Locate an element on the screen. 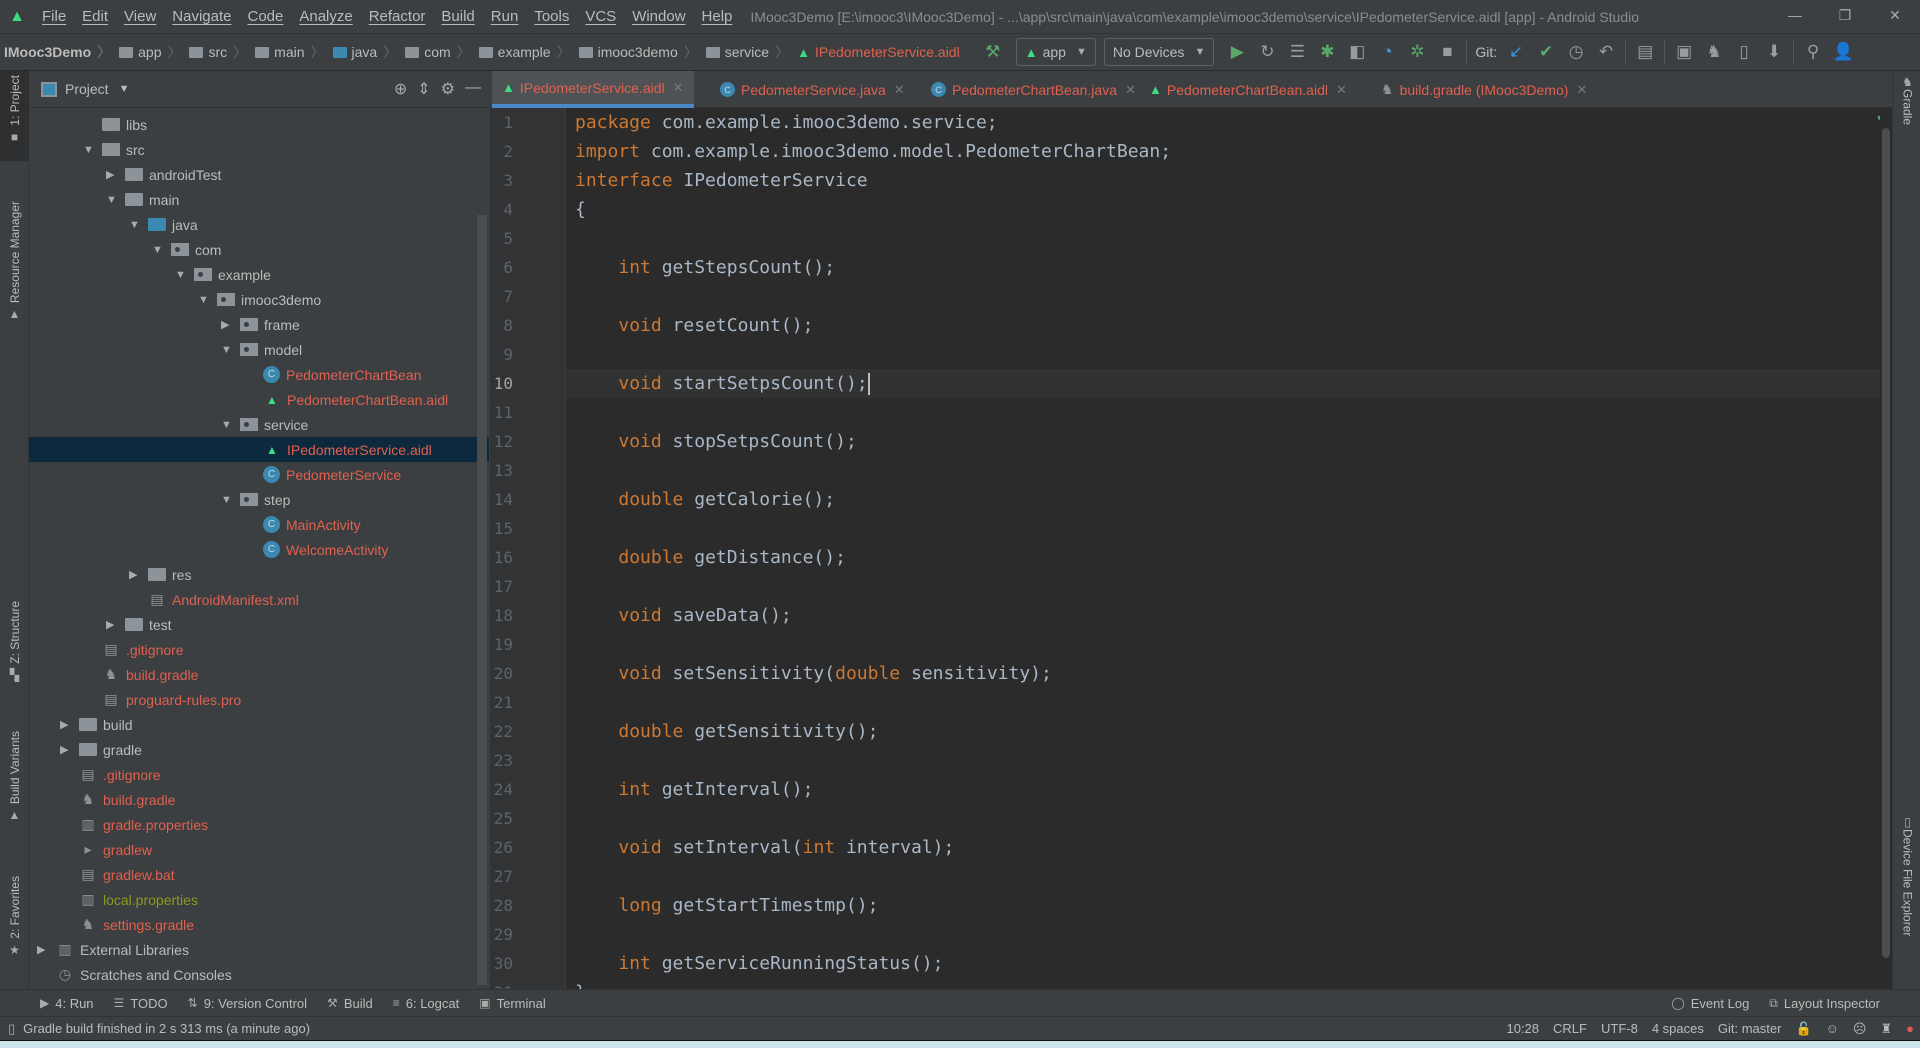  tree-item: ▶ gradle is located at coordinates (259, 749).